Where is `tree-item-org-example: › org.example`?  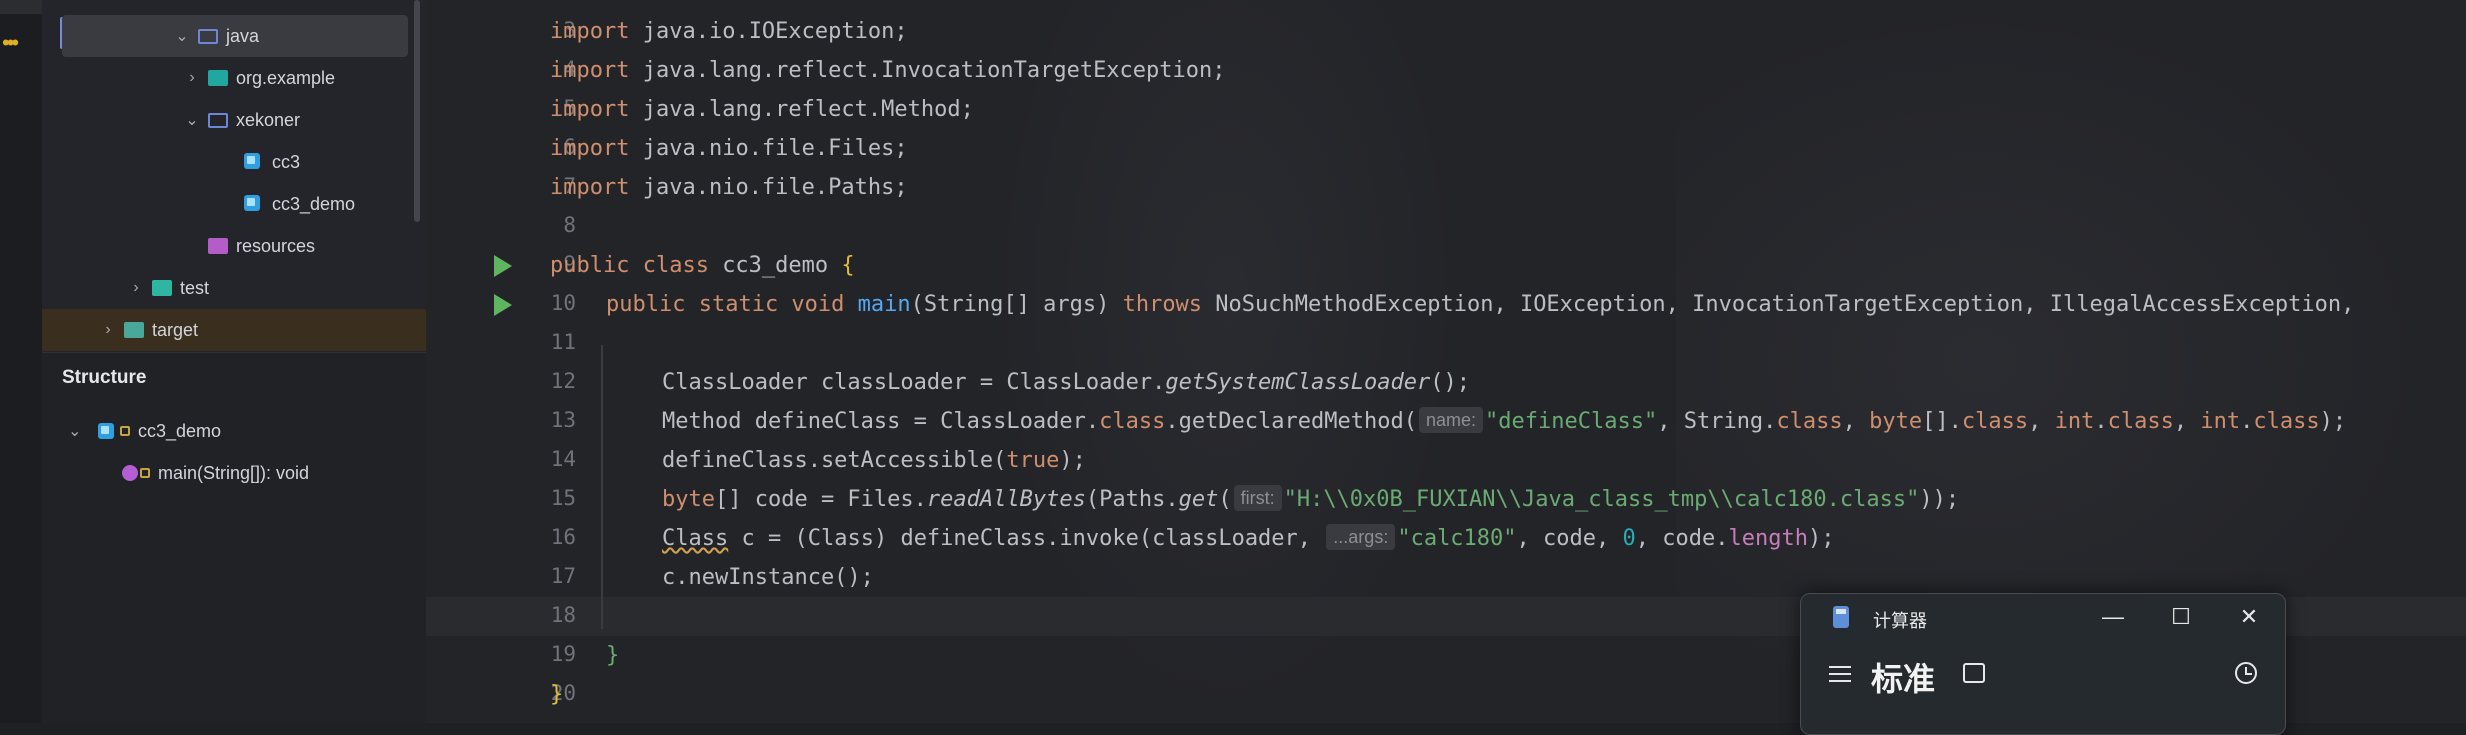
tree-item-org-example: › org.example is located at coordinates (225, 78).